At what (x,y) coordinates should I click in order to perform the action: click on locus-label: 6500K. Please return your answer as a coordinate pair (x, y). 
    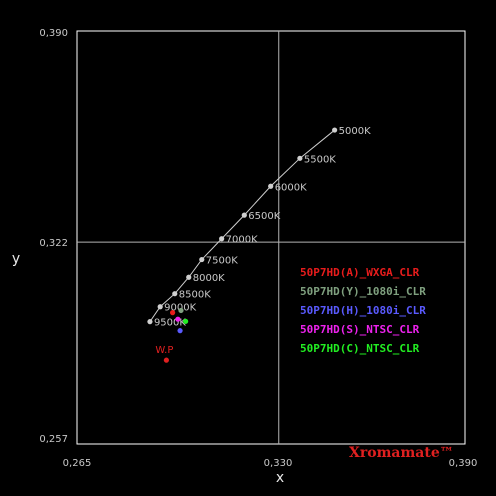
    Looking at the image, I should click on (264, 216).